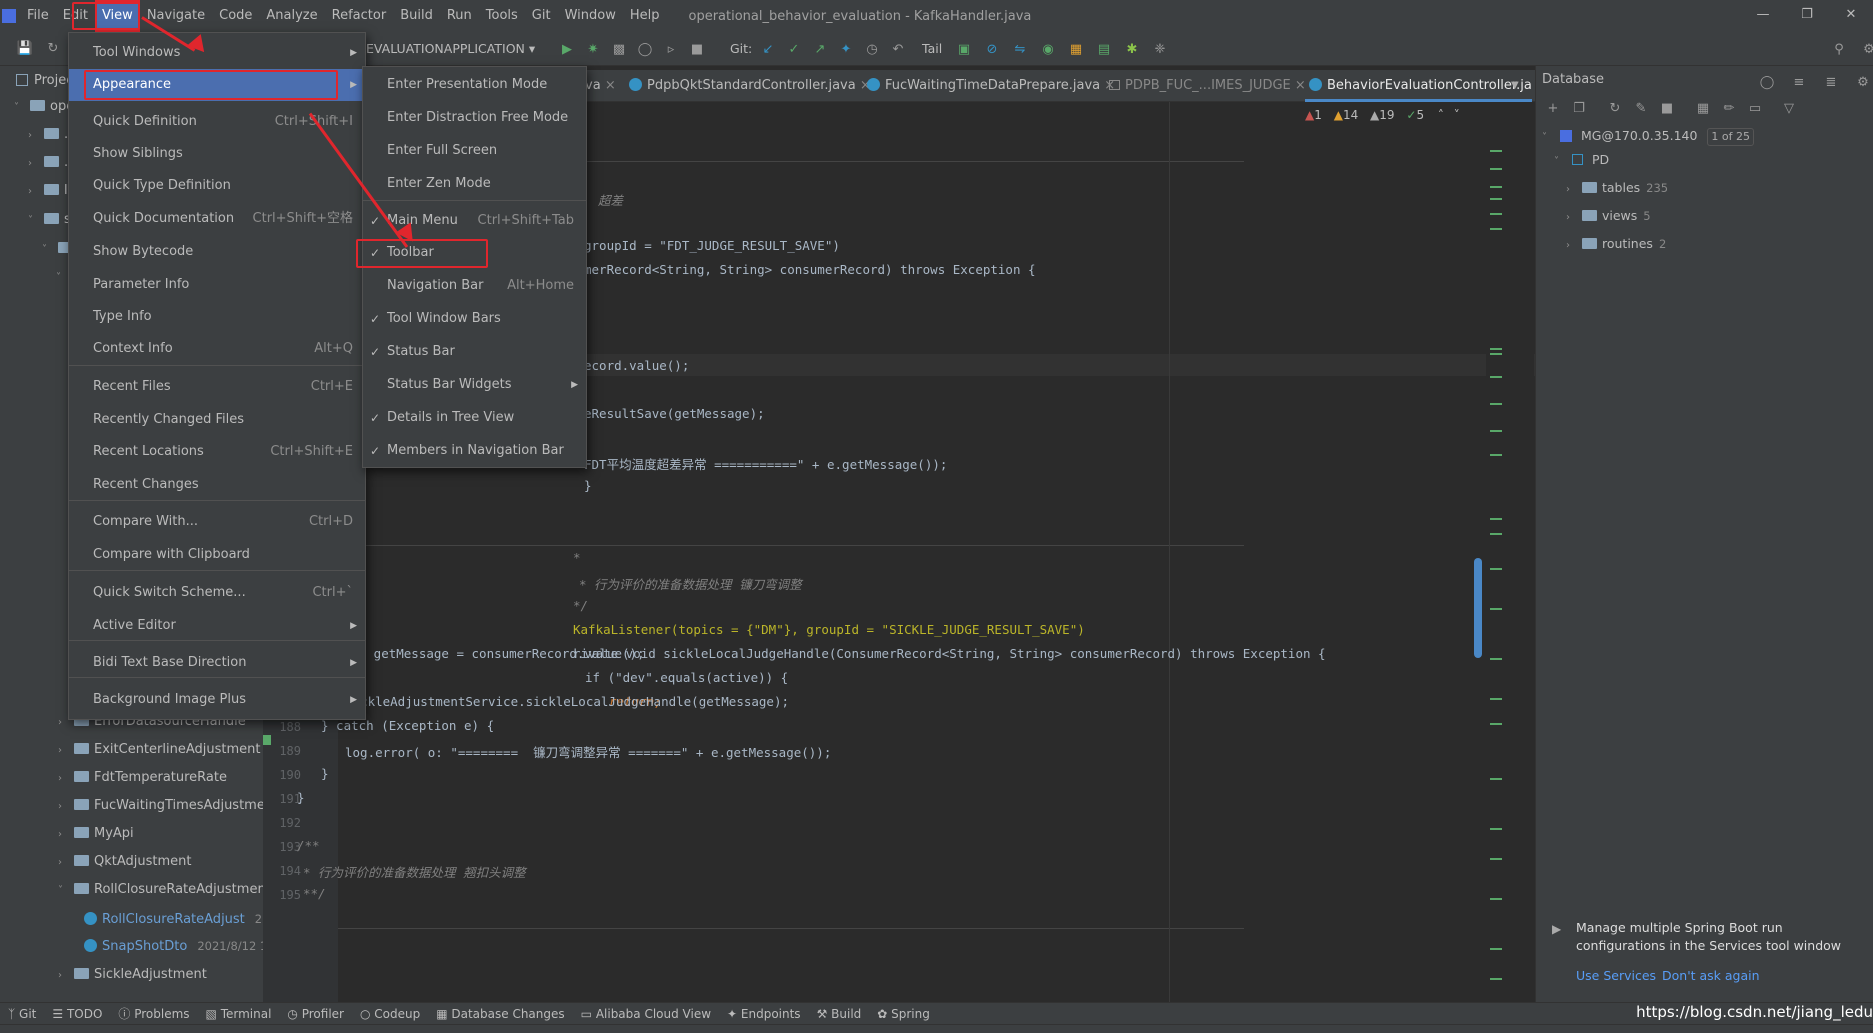  Describe the element at coordinates (217, 452) in the screenshot. I see `view-menu-item: Recent Locations Ctrl+Shift+E` at that location.